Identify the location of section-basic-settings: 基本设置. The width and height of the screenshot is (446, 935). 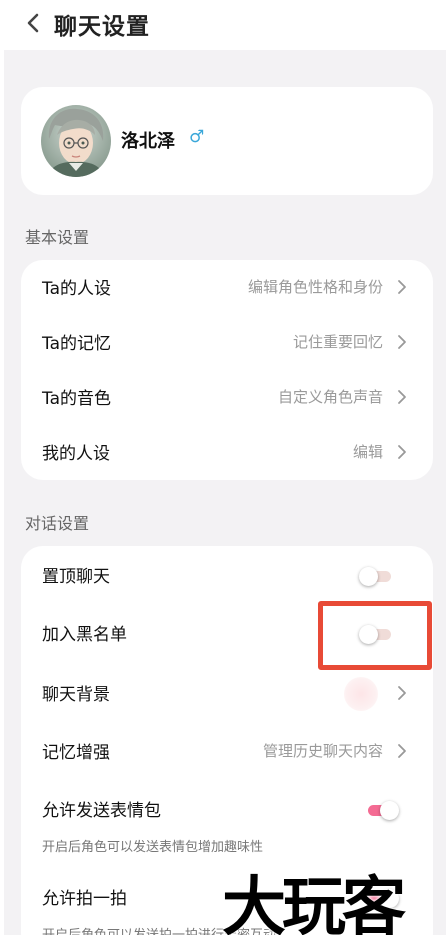
(57, 237).